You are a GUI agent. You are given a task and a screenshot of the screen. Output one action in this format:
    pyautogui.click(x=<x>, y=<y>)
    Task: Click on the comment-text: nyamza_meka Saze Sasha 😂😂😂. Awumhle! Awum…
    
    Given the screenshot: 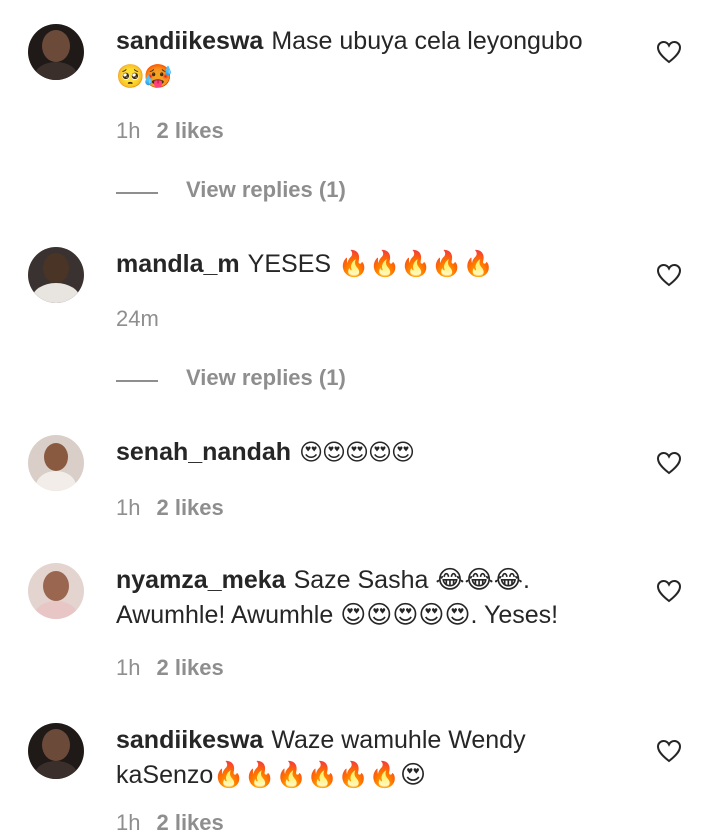 What is the action you would take?
    pyautogui.click(x=366, y=598)
    